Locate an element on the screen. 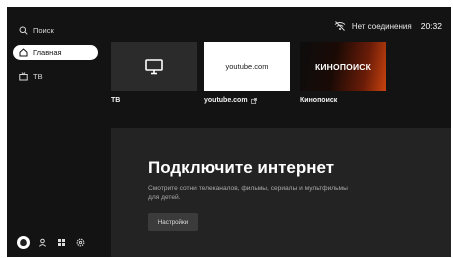  card-tv-label: ТВ is located at coordinates (115, 100).